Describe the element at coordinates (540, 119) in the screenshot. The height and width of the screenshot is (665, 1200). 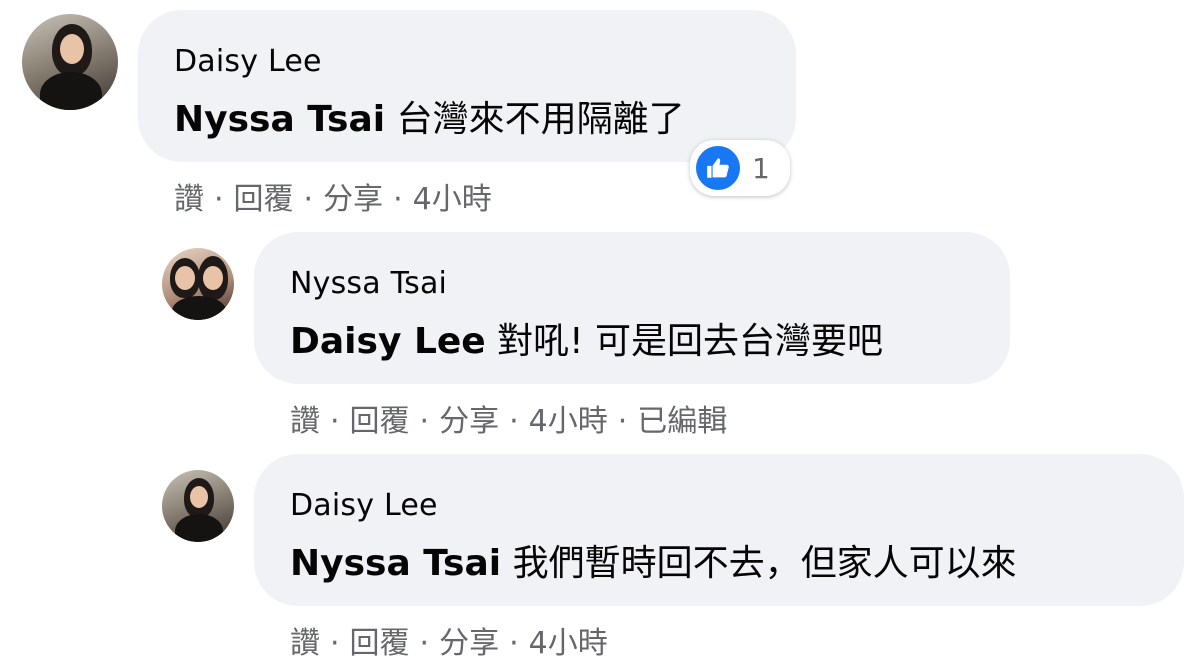
I see `comment-body: 台灣來不用隔離了` at that location.